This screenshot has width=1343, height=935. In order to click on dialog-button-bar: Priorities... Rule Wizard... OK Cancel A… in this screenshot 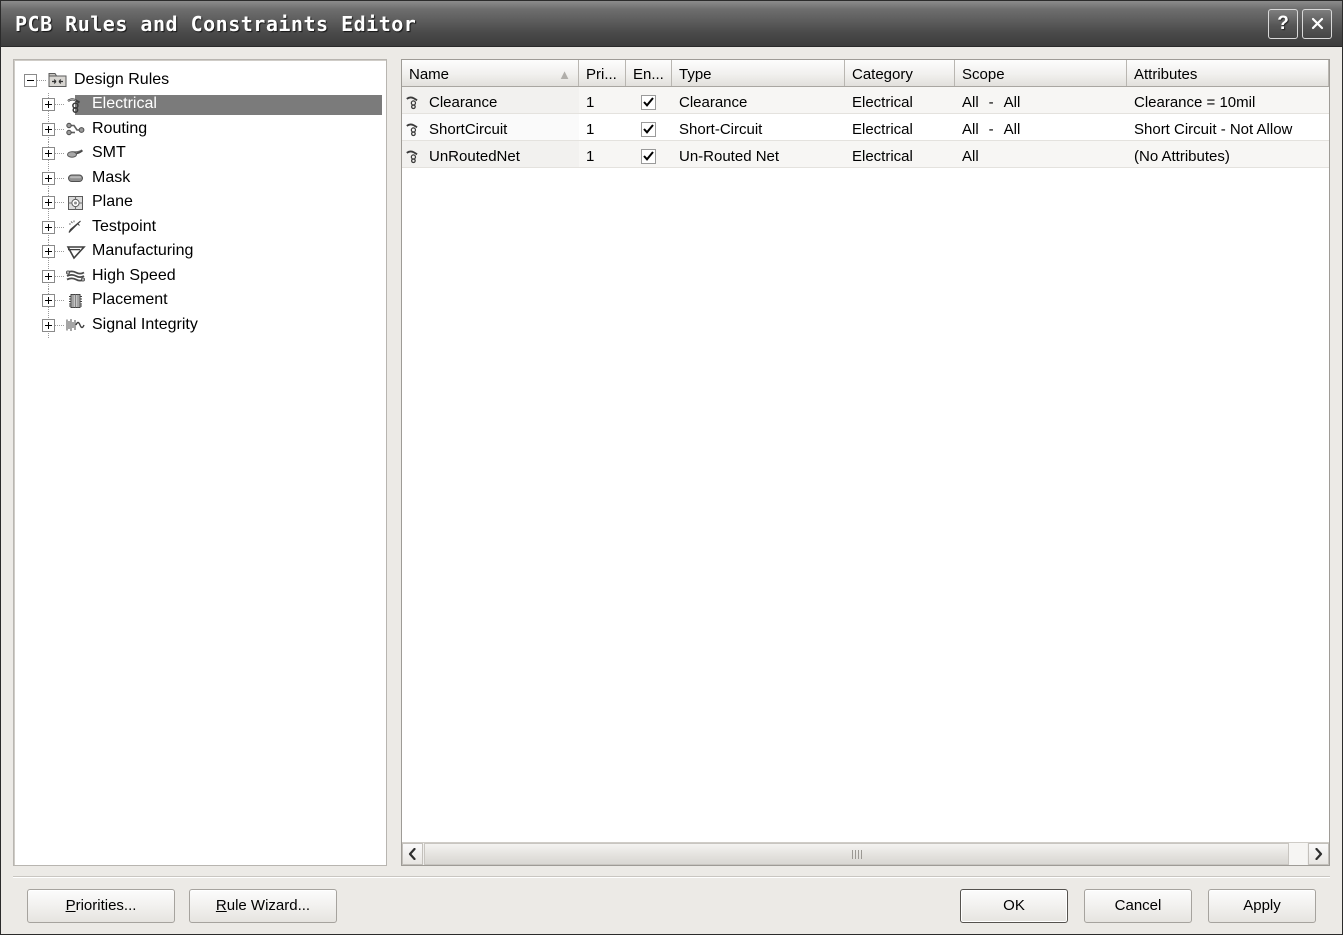, I will do `click(671, 905)`.